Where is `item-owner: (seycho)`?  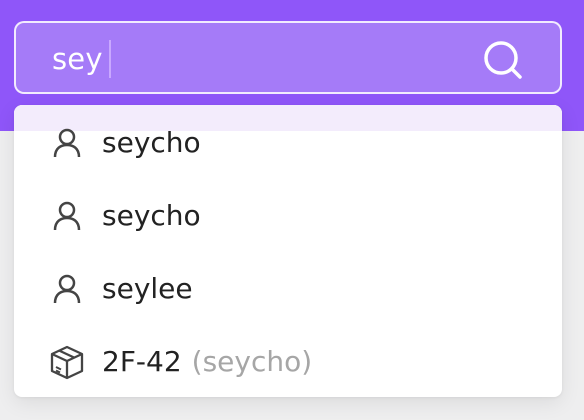
item-owner: (seycho) is located at coordinates (252, 361).